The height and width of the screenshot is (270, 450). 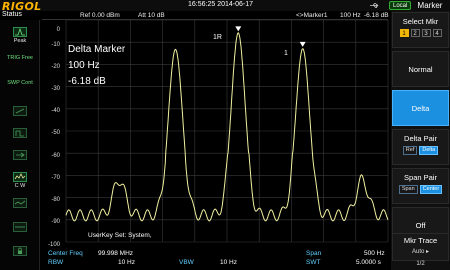 What do you see at coordinates (126, 262) in the screenshot?
I see `rbw-value: 10 Hz` at bounding box center [126, 262].